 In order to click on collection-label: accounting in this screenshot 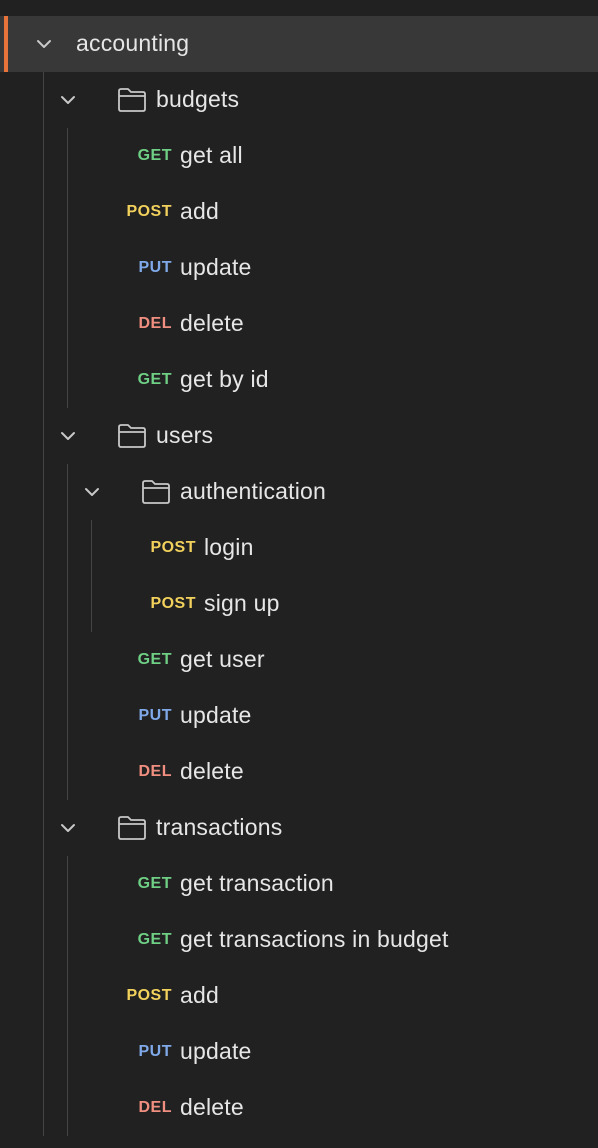, I will do `click(133, 43)`.